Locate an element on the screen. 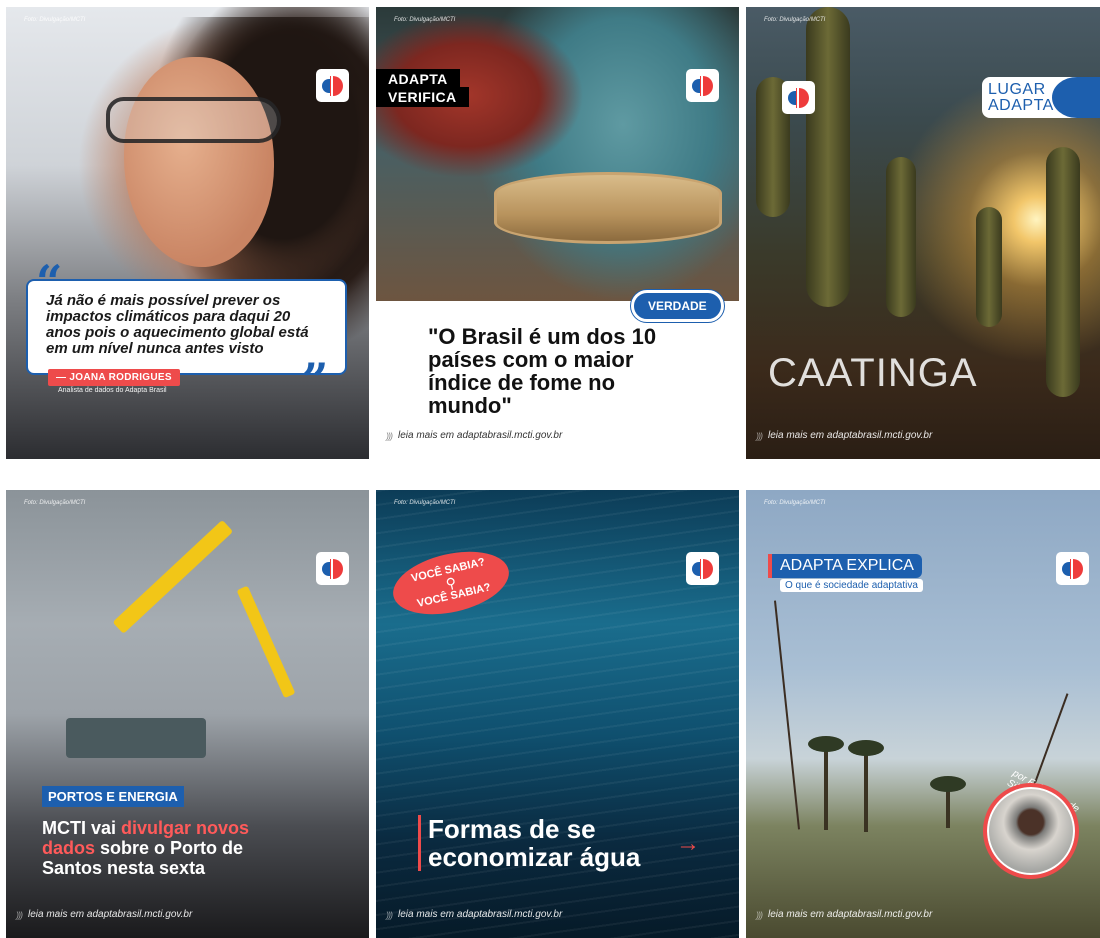 This screenshot has width=1100, height=938. author-role: Analista de dados do Adapta Brasil is located at coordinates (112, 390).